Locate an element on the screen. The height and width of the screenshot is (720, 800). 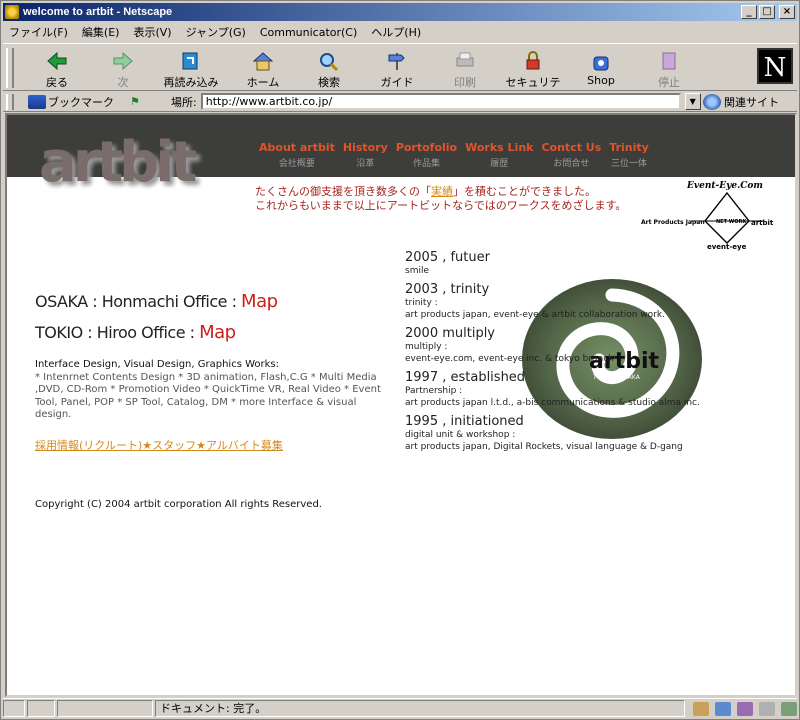
navigator-icon is located at coordinates (701, 708).